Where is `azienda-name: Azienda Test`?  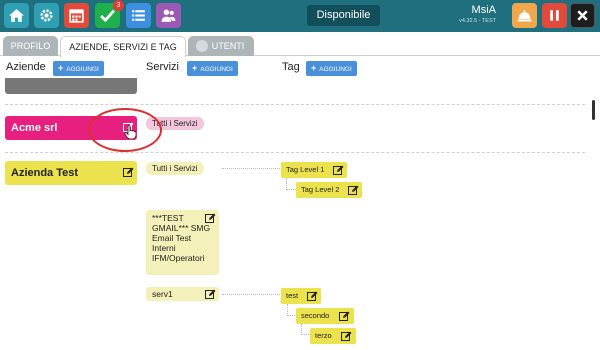
azienda-name: Azienda Test is located at coordinates (45, 173).